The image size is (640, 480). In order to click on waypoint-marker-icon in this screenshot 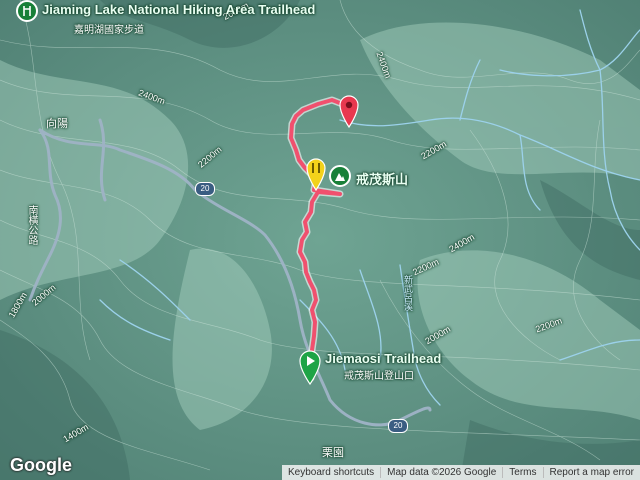, I will do `click(316, 174)`.